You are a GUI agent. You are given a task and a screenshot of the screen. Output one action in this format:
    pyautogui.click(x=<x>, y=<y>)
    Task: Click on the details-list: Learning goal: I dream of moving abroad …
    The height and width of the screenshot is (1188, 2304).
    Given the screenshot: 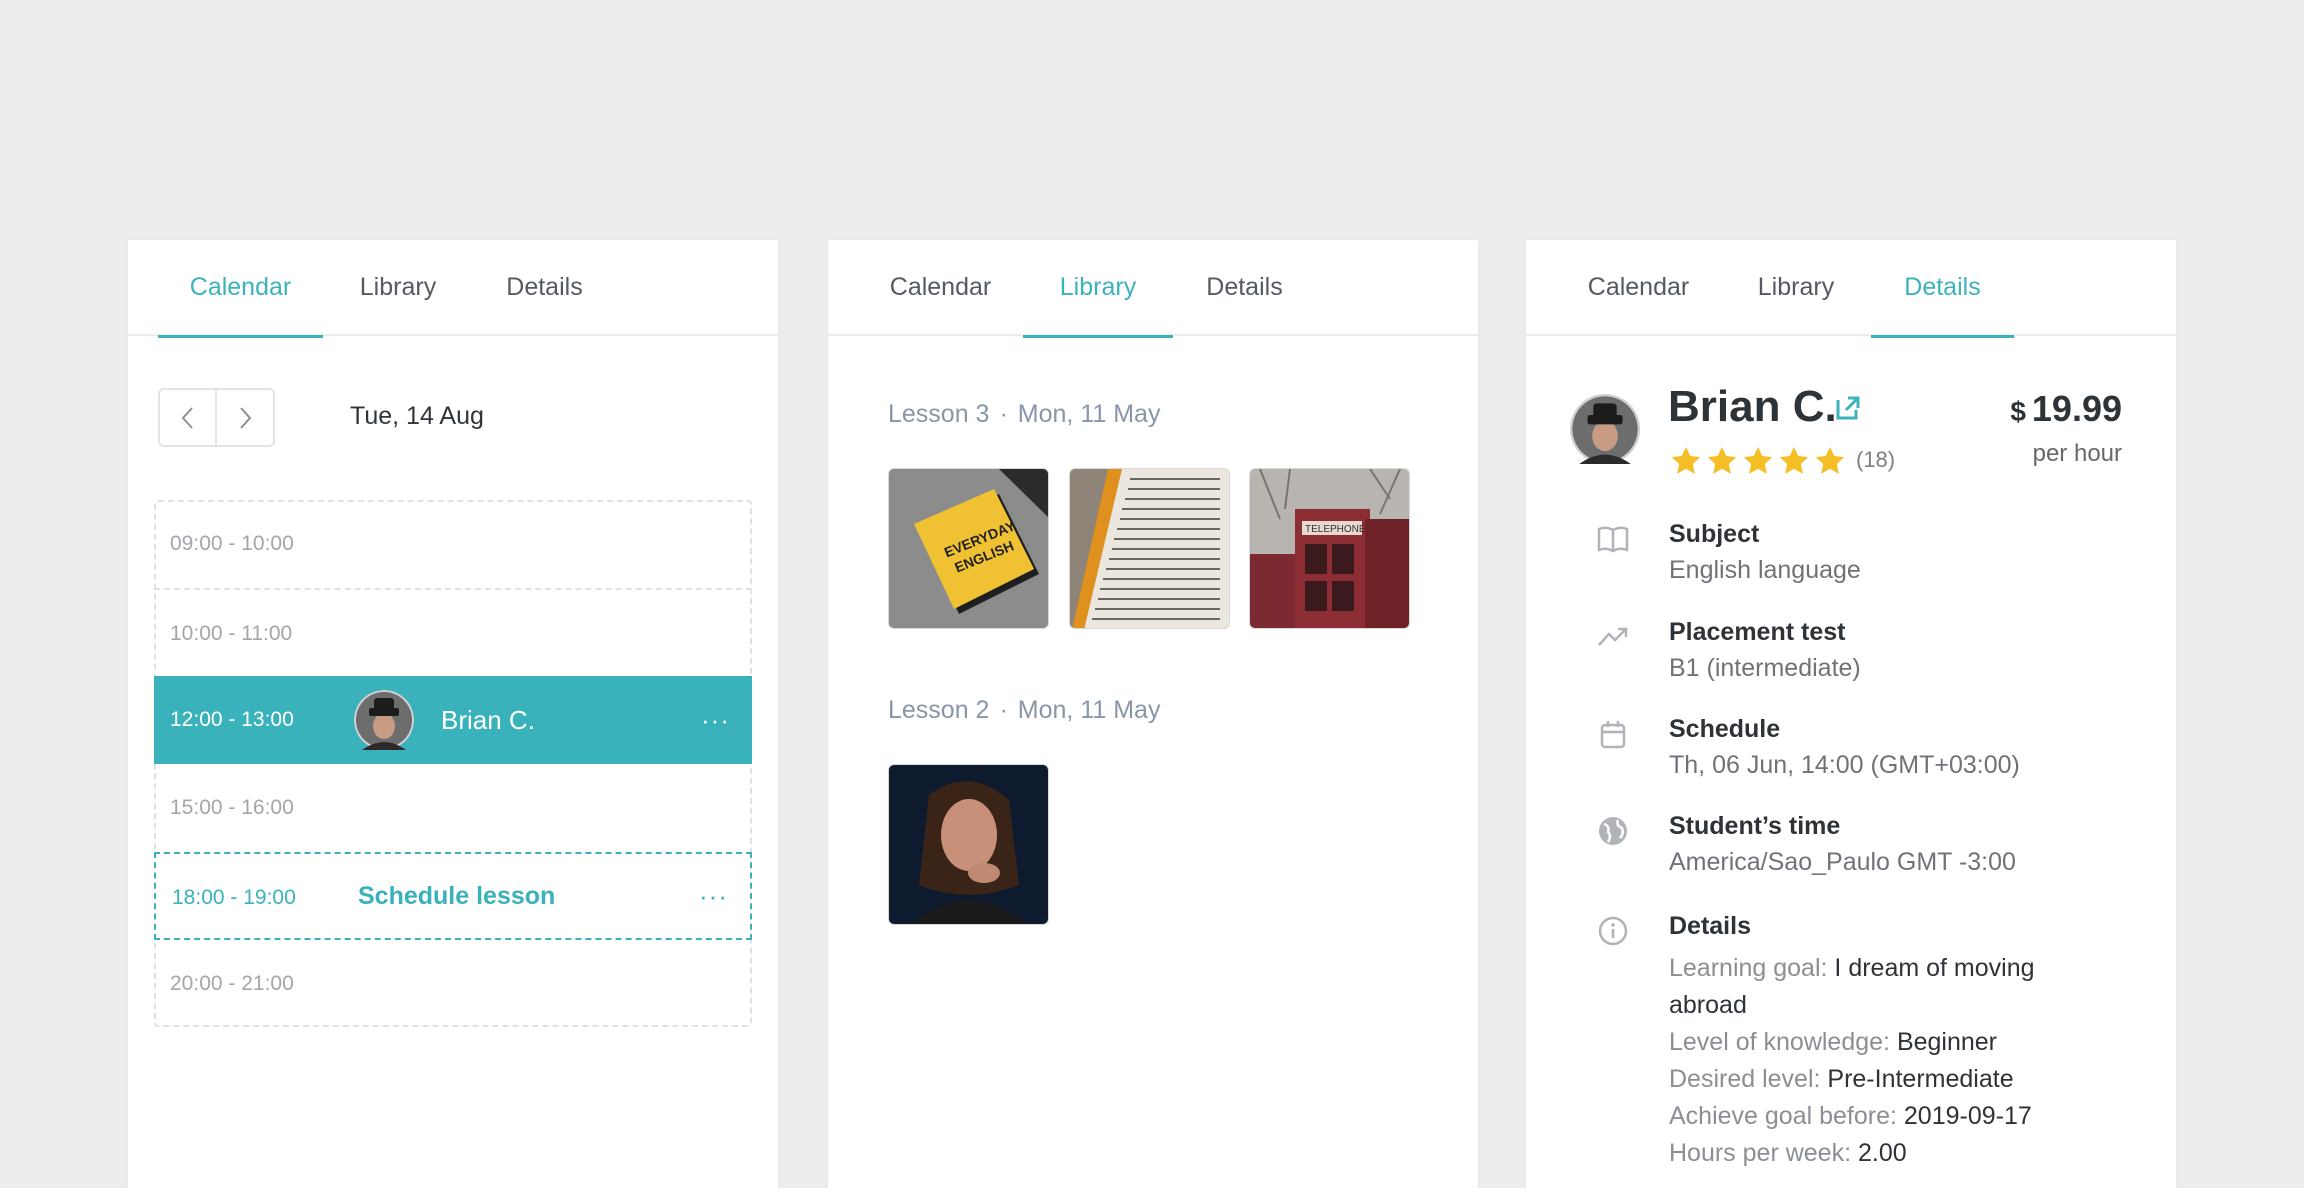 What is the action you would take?
    pyautogui.click(x=1889, y=1061)
    